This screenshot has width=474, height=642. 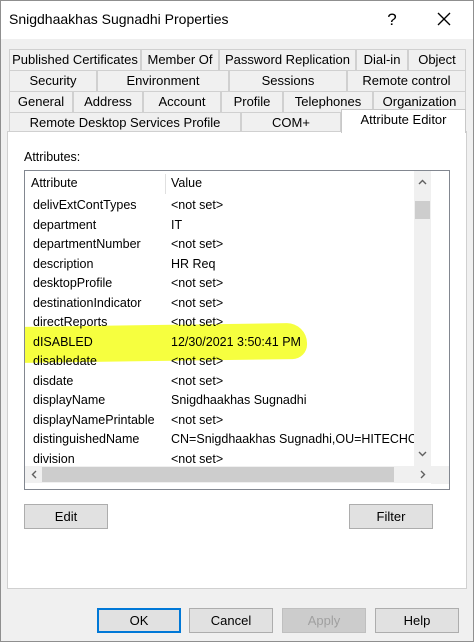 I want to click on tab-object: Object, so click(x=437, y=59).